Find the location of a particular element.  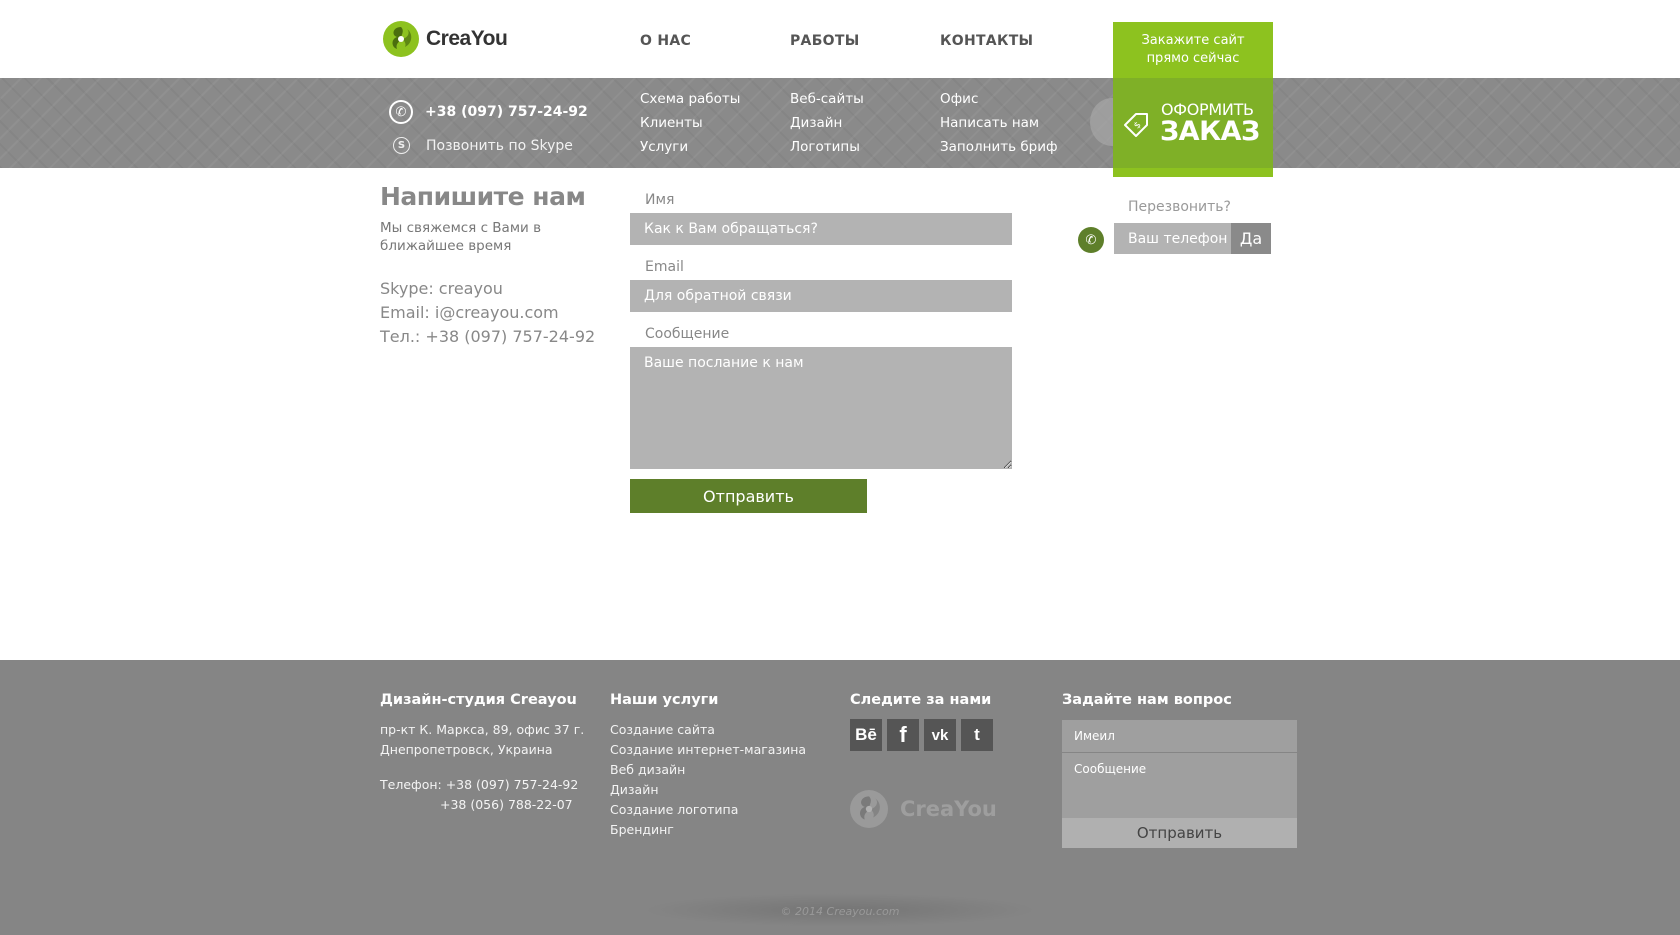

order-cta-top-line1: Закажите сайт is located at coordinates (1193, 40).